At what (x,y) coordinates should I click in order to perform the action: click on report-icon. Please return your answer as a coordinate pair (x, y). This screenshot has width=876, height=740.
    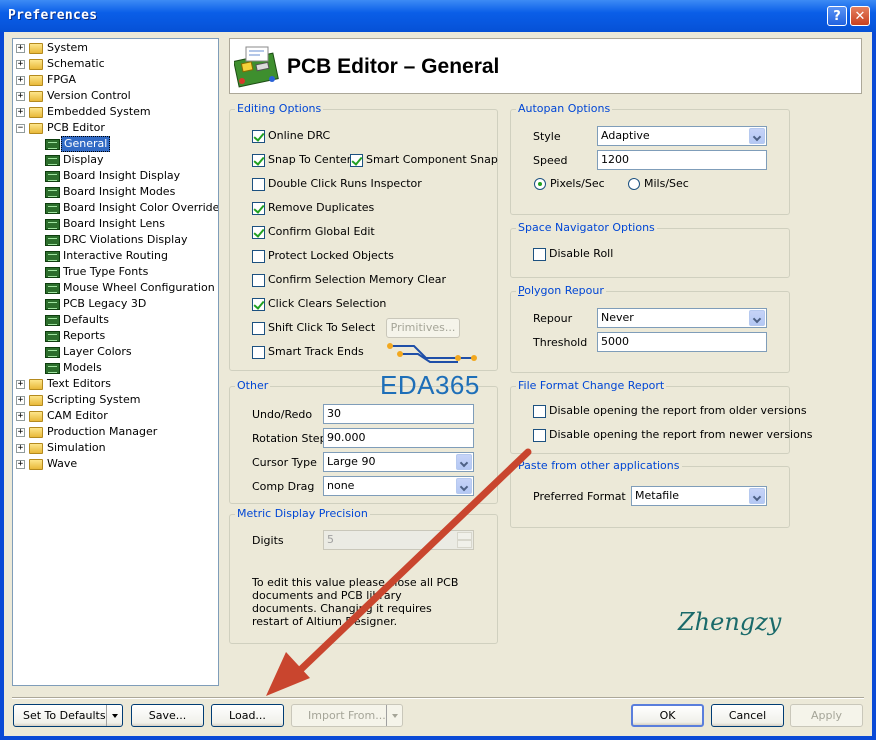
    Looking at the image, I should click on (52, 336).